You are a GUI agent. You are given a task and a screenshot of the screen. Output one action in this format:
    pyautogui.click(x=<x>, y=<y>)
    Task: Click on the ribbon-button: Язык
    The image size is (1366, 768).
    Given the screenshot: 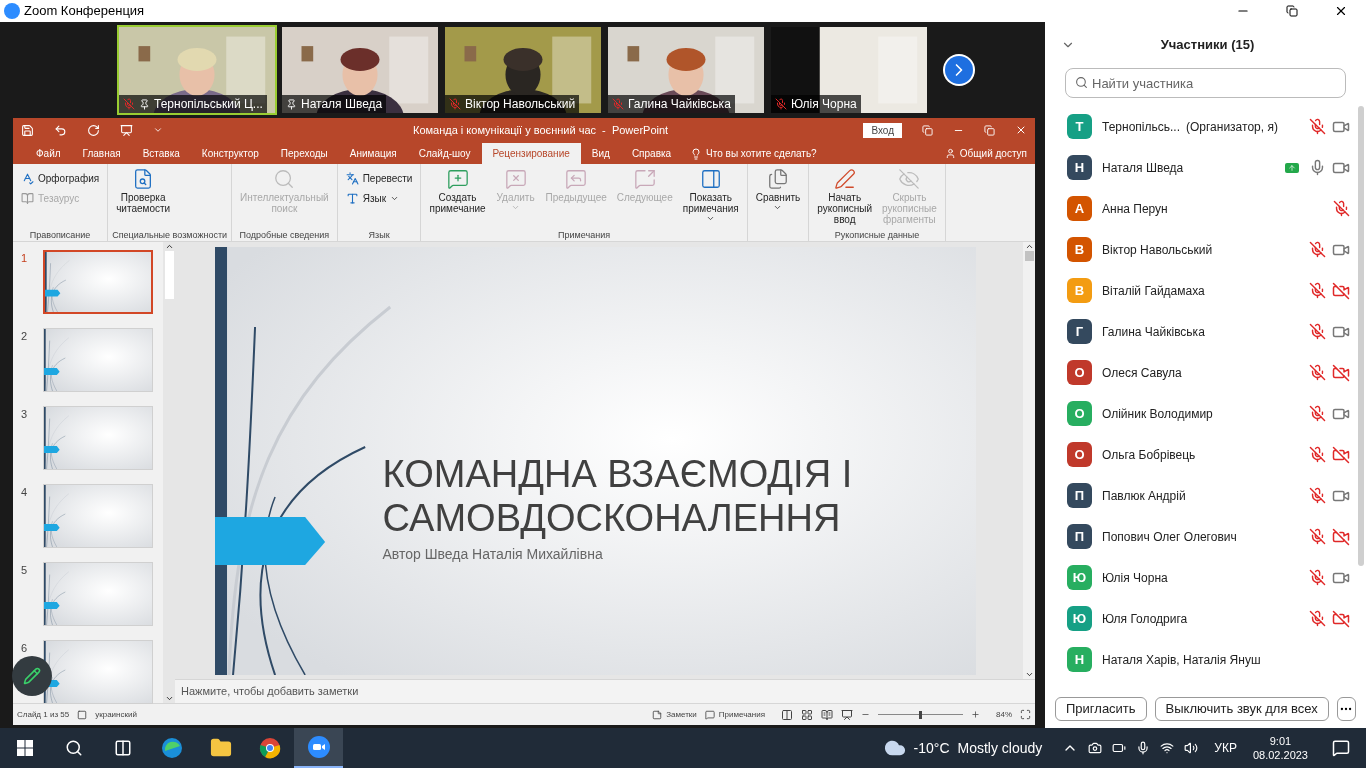 What is the action you would take?
    pyautogui.click(x=379, y=198)
    